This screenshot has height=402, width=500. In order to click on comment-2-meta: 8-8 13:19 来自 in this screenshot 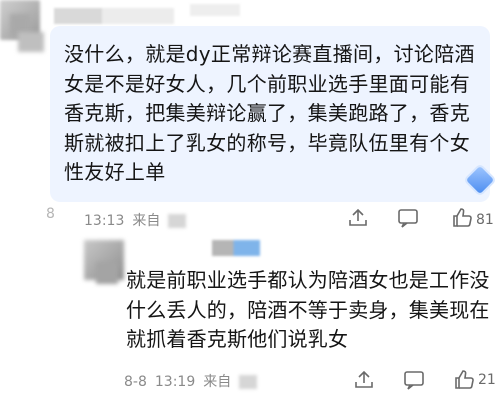, I will do `click(194, 381)`.